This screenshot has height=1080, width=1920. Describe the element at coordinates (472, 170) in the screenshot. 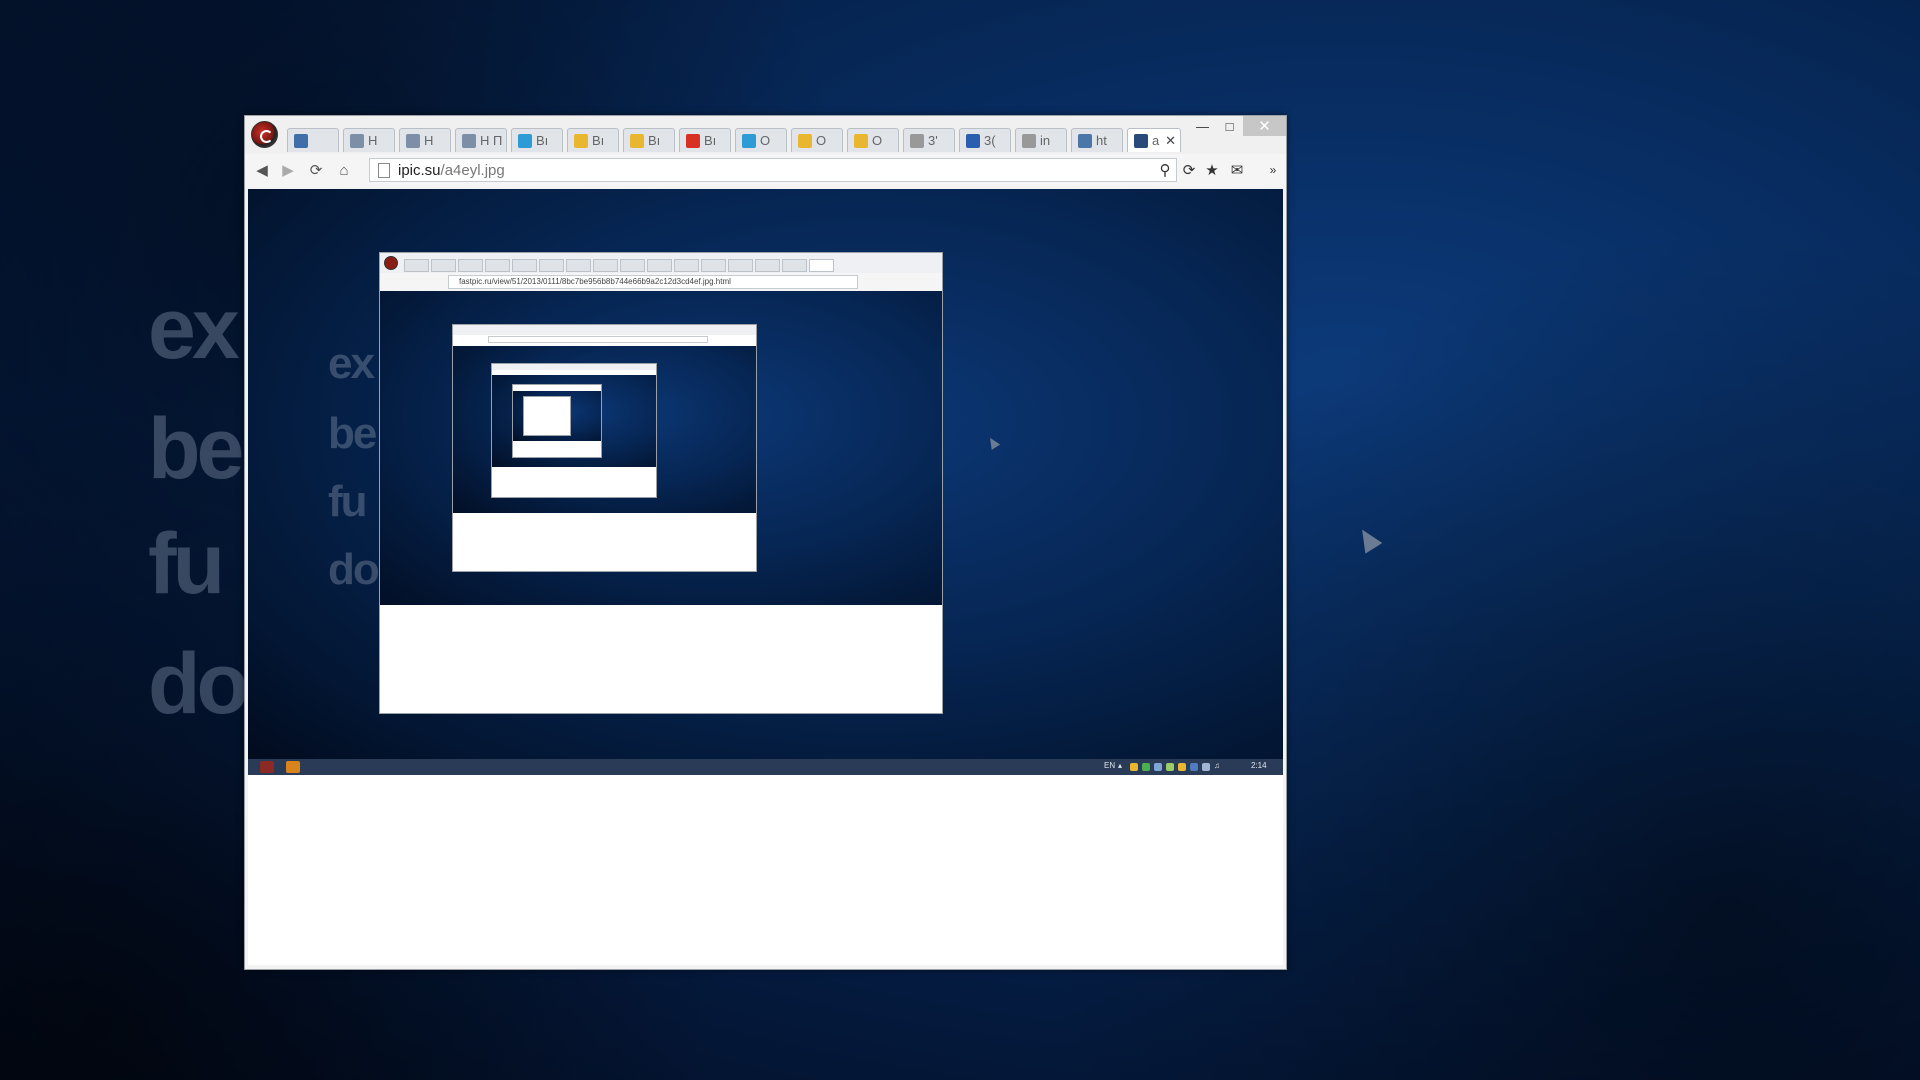

I see `url-path: /a4eyl.jpg` at that location.